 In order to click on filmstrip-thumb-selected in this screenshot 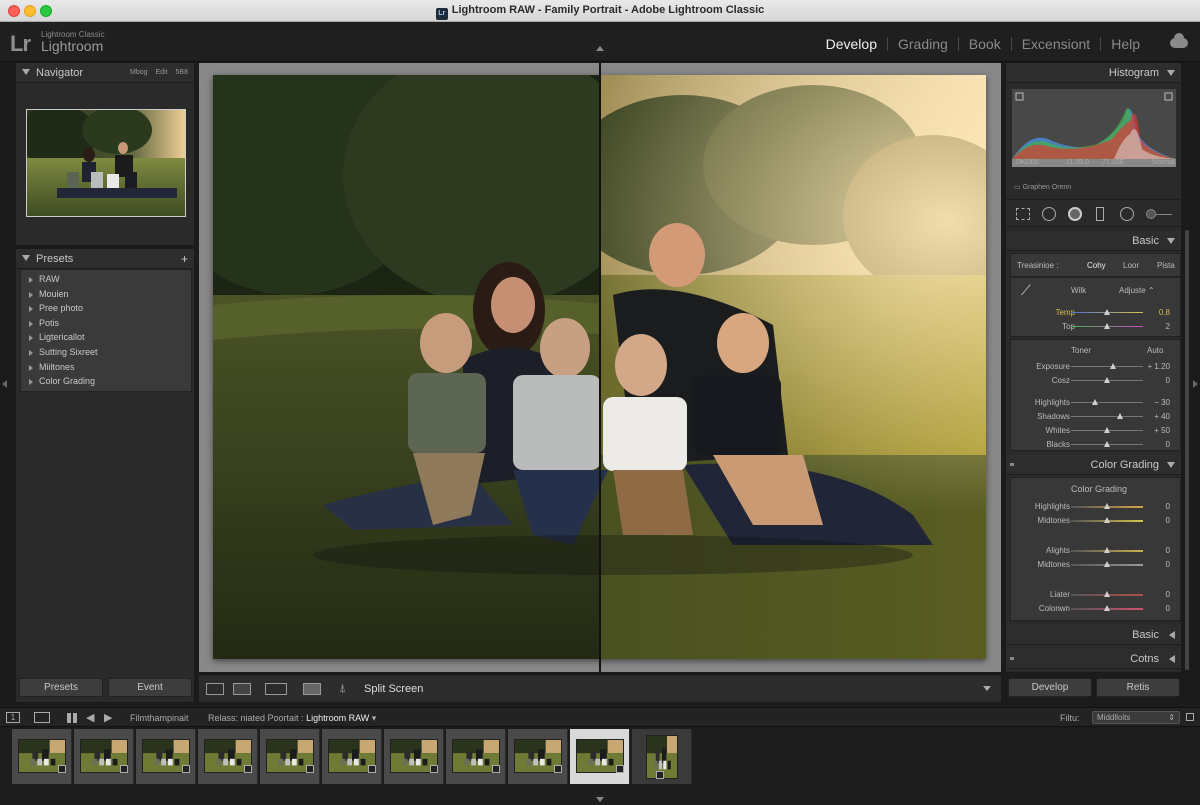, I will do `click(600, 756)`.